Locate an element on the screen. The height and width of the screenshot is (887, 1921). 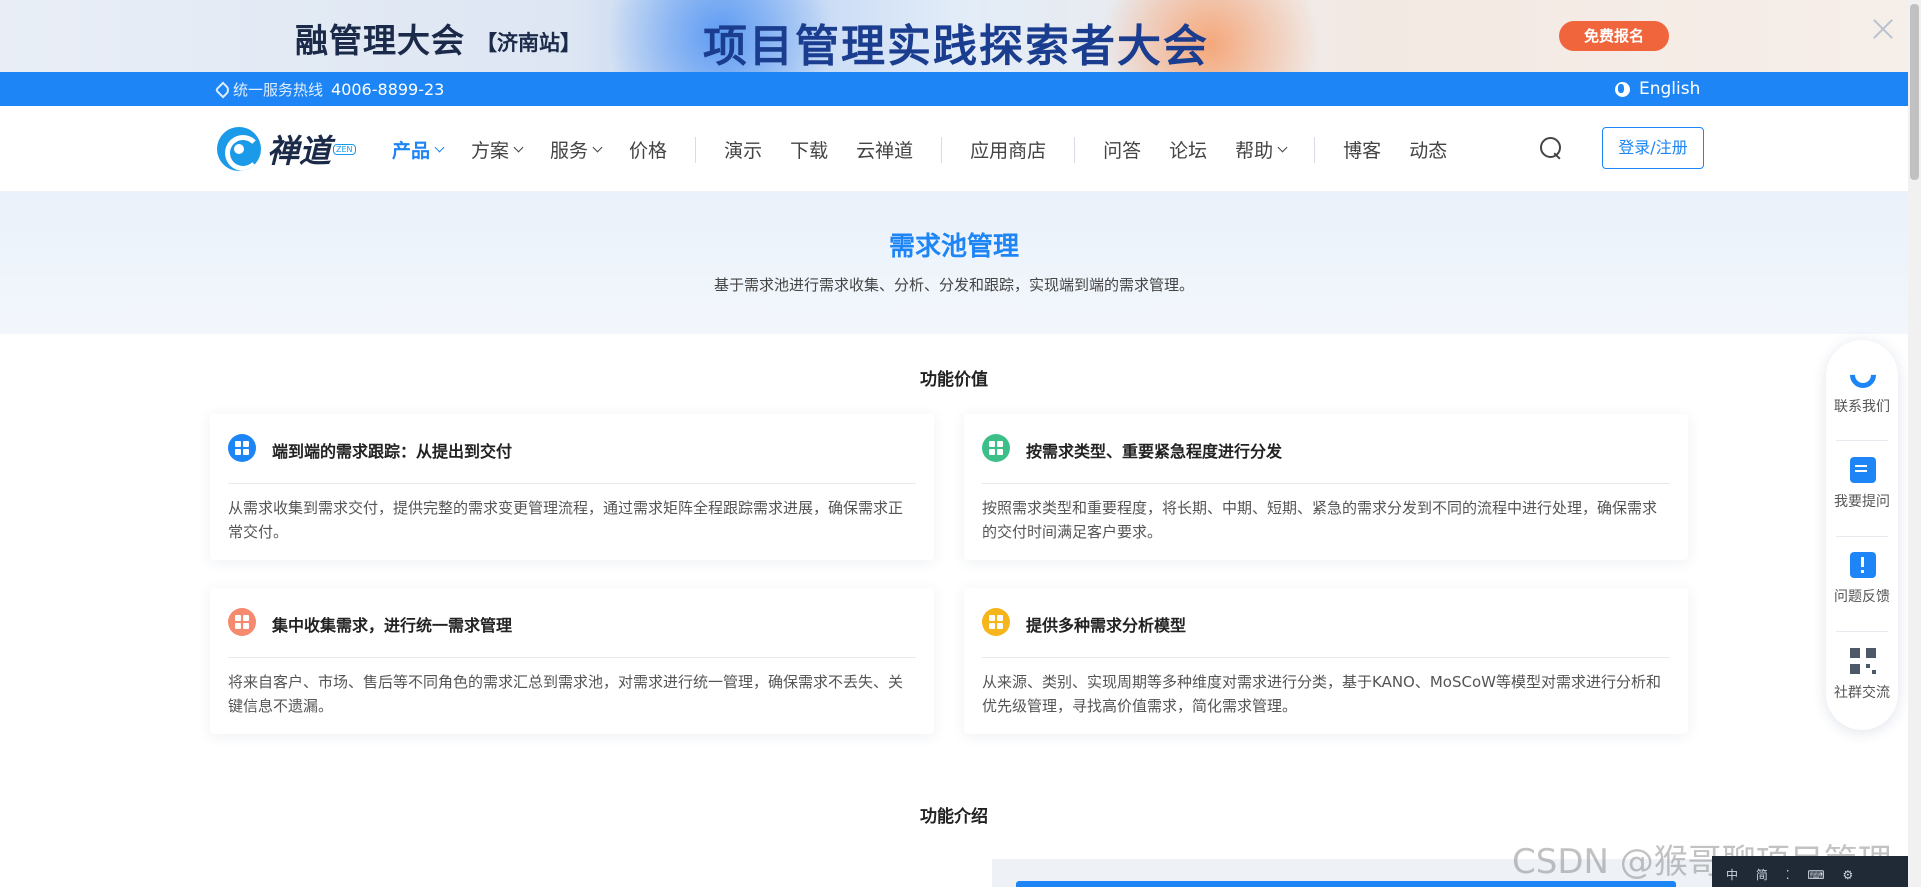
banner-title: 项目管理实践探索者大会 is located at coordinates (956, 46).